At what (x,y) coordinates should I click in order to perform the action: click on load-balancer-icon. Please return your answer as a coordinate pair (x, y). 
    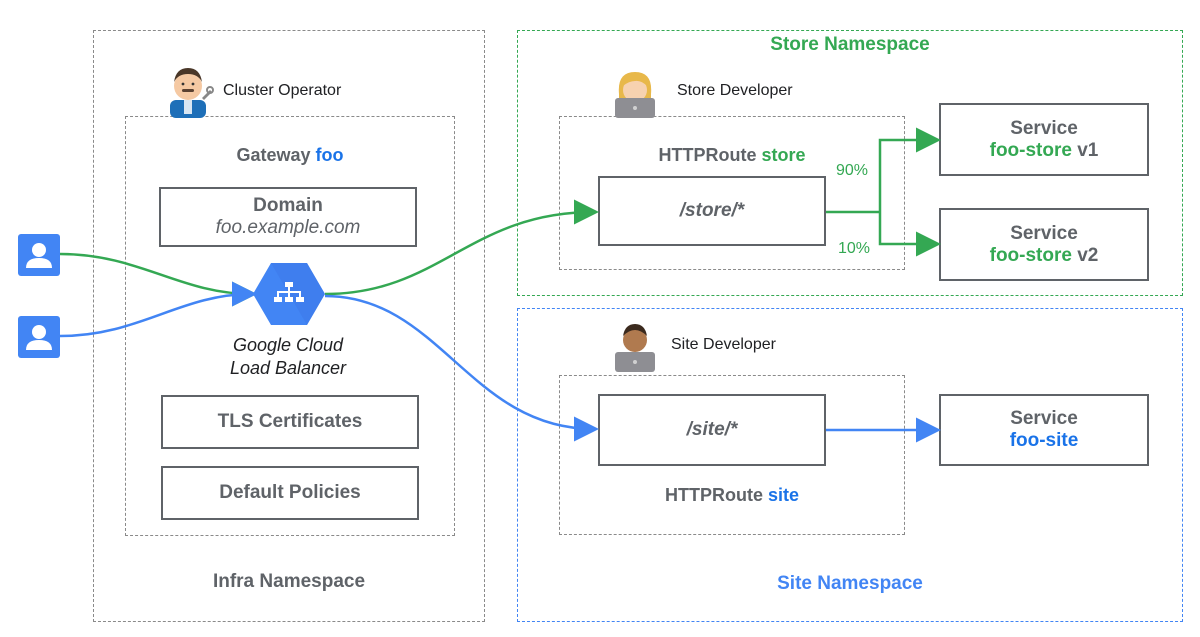
    Looking at the image, I should click on (289, 294).